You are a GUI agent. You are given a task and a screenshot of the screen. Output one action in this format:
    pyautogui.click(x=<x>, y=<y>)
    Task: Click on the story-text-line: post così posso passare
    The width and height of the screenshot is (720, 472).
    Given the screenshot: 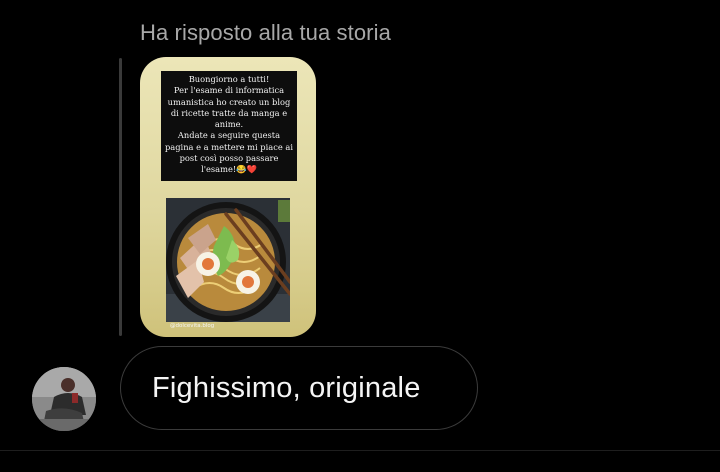 What is the action you would take?
    pyautogui.click(x=229, y=158)
    